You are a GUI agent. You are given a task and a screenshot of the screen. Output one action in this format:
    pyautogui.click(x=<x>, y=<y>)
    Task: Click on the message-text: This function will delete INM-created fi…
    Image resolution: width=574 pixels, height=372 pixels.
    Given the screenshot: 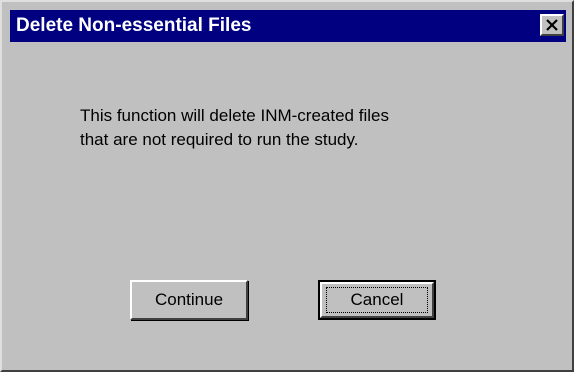 What is the action you would take?
    pyautogui.click(x=300, y=128)
    